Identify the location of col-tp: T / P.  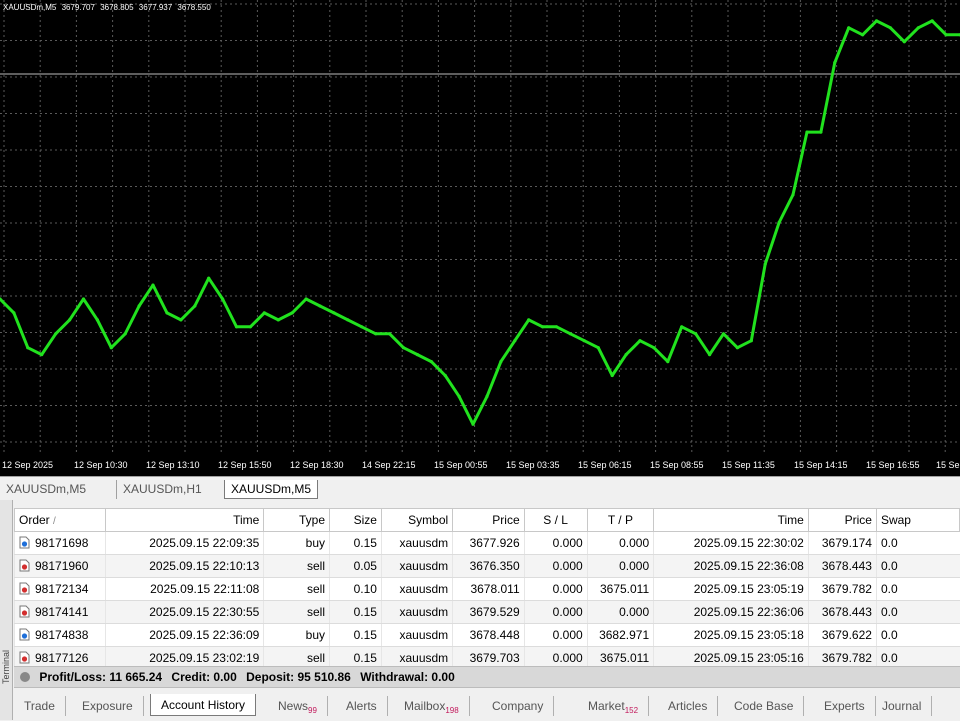
(620, 520).